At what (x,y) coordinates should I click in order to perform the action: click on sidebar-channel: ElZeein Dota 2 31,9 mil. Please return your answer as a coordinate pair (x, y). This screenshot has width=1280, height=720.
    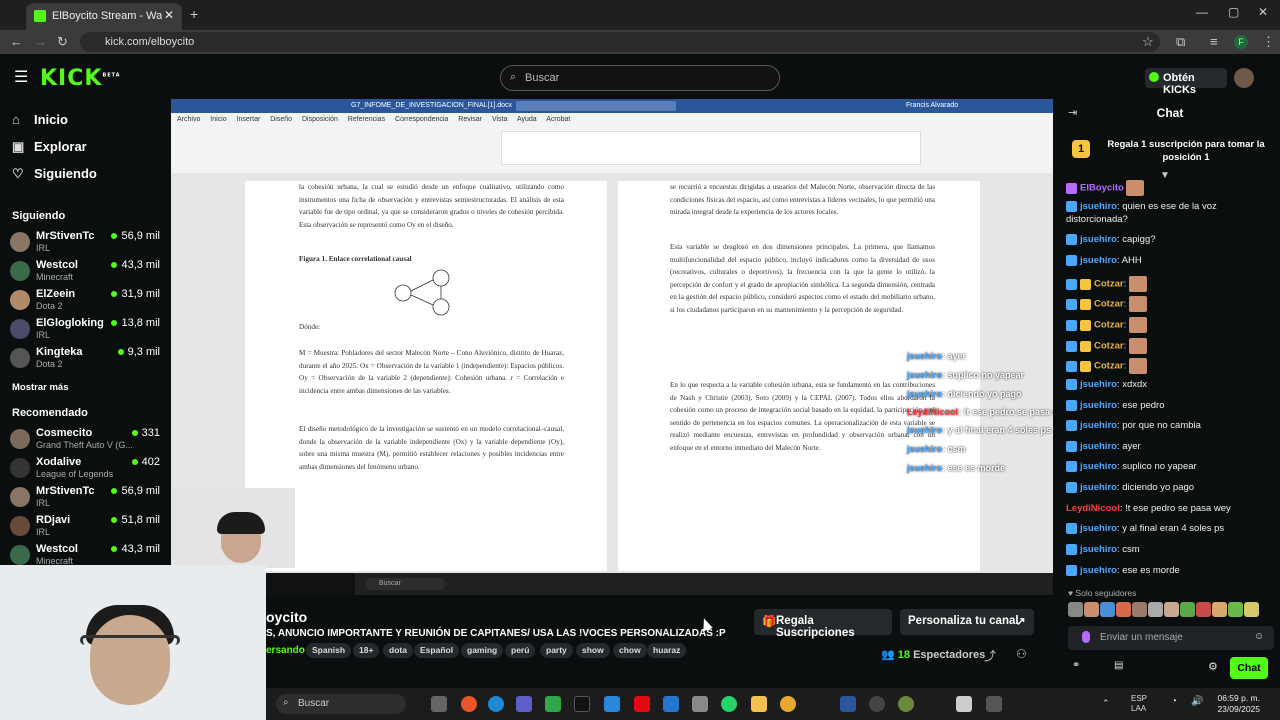
    Looking at the image, I should click on (85, 302).